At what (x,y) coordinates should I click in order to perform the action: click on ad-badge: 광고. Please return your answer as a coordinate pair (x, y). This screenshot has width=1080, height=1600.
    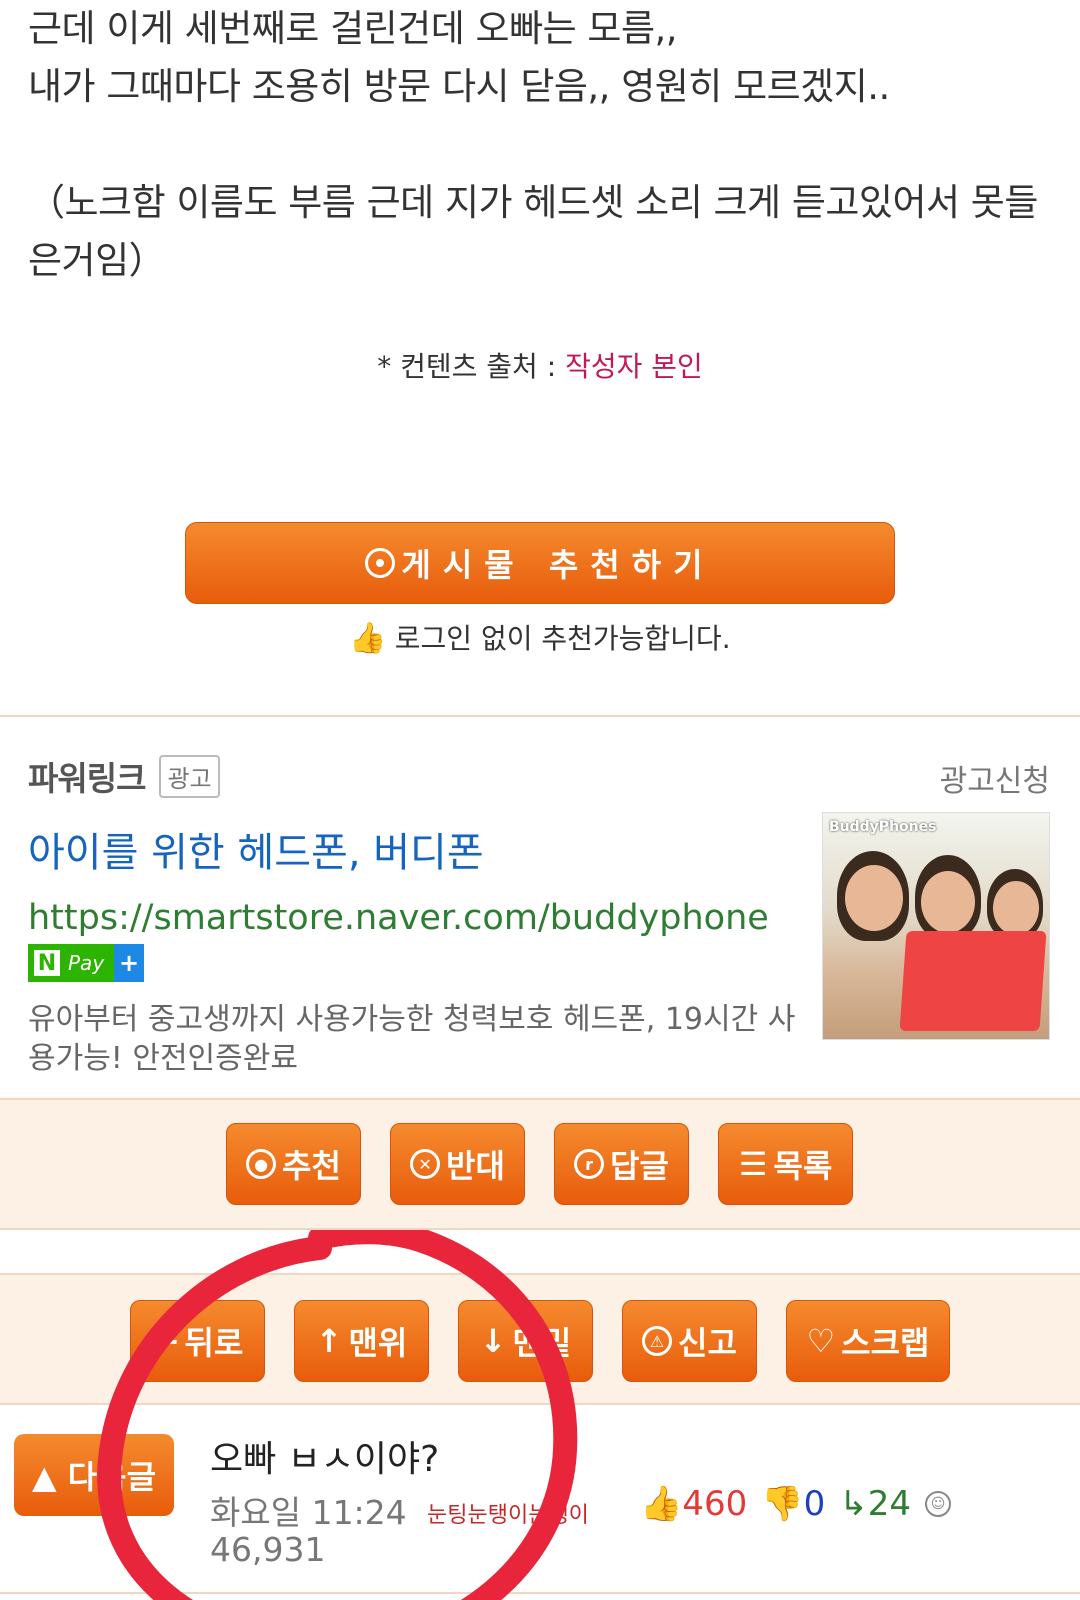
    Looking at the image, I should click on (189, 776).